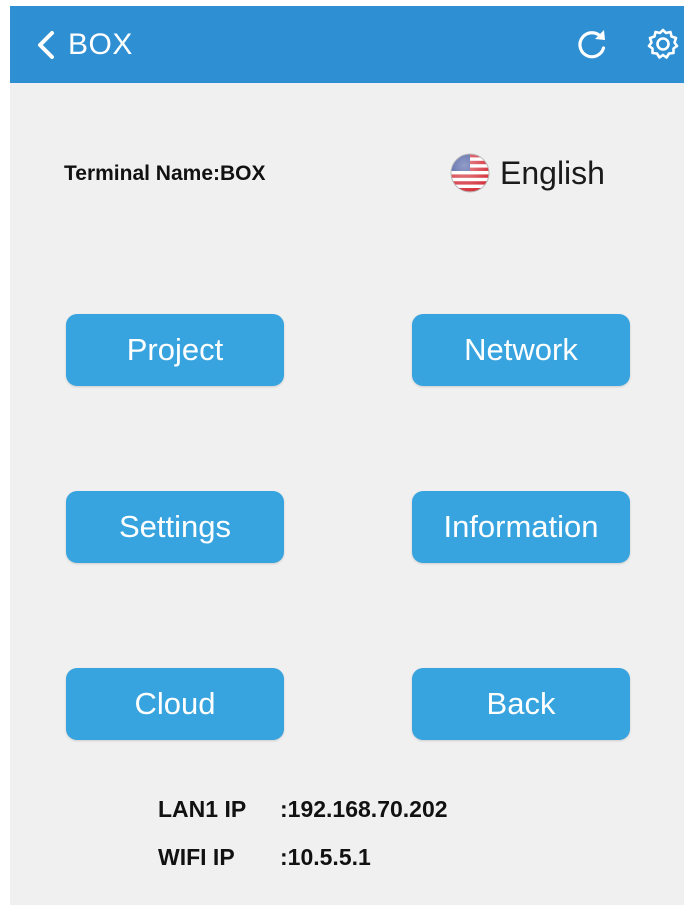  I want to click on refresh-icon, so click(592, 44).